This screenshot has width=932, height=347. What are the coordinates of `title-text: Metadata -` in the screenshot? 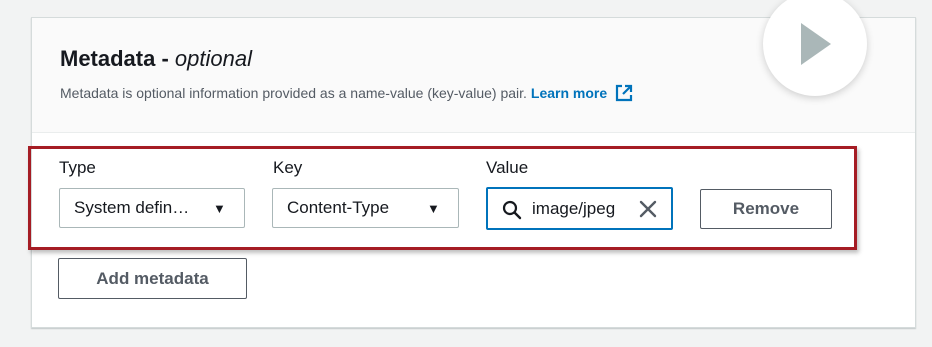 It's located at (117, 58).